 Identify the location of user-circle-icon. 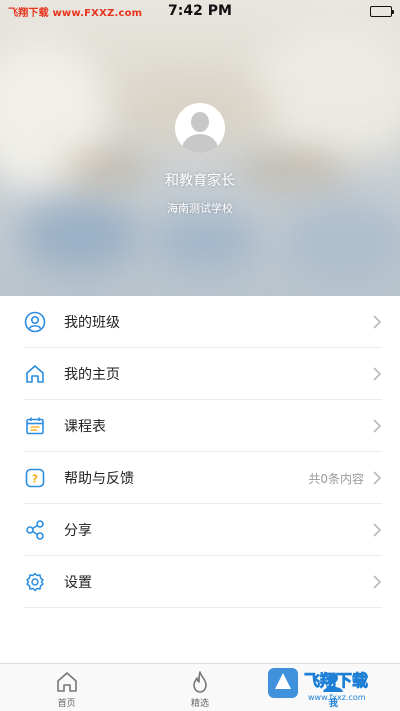
(35, 322).